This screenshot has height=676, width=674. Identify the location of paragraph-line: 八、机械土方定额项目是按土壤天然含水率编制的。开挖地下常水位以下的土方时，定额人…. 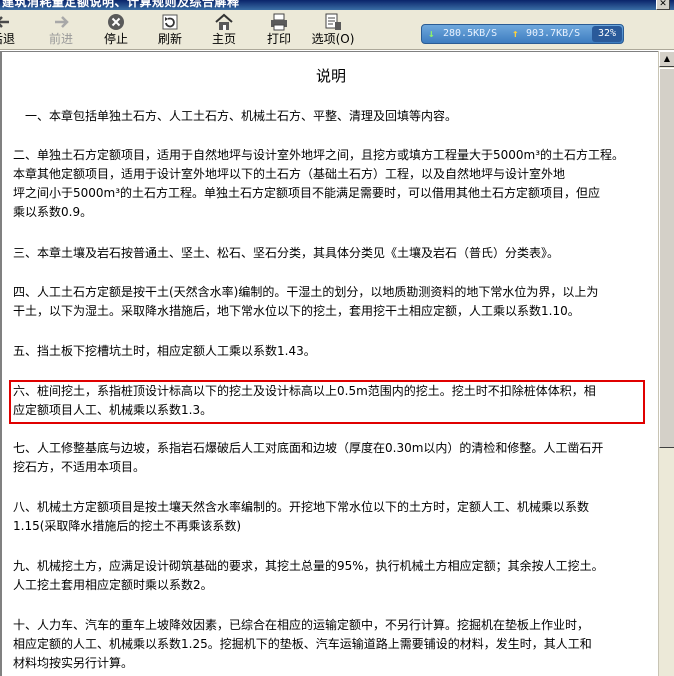
(301, 507).